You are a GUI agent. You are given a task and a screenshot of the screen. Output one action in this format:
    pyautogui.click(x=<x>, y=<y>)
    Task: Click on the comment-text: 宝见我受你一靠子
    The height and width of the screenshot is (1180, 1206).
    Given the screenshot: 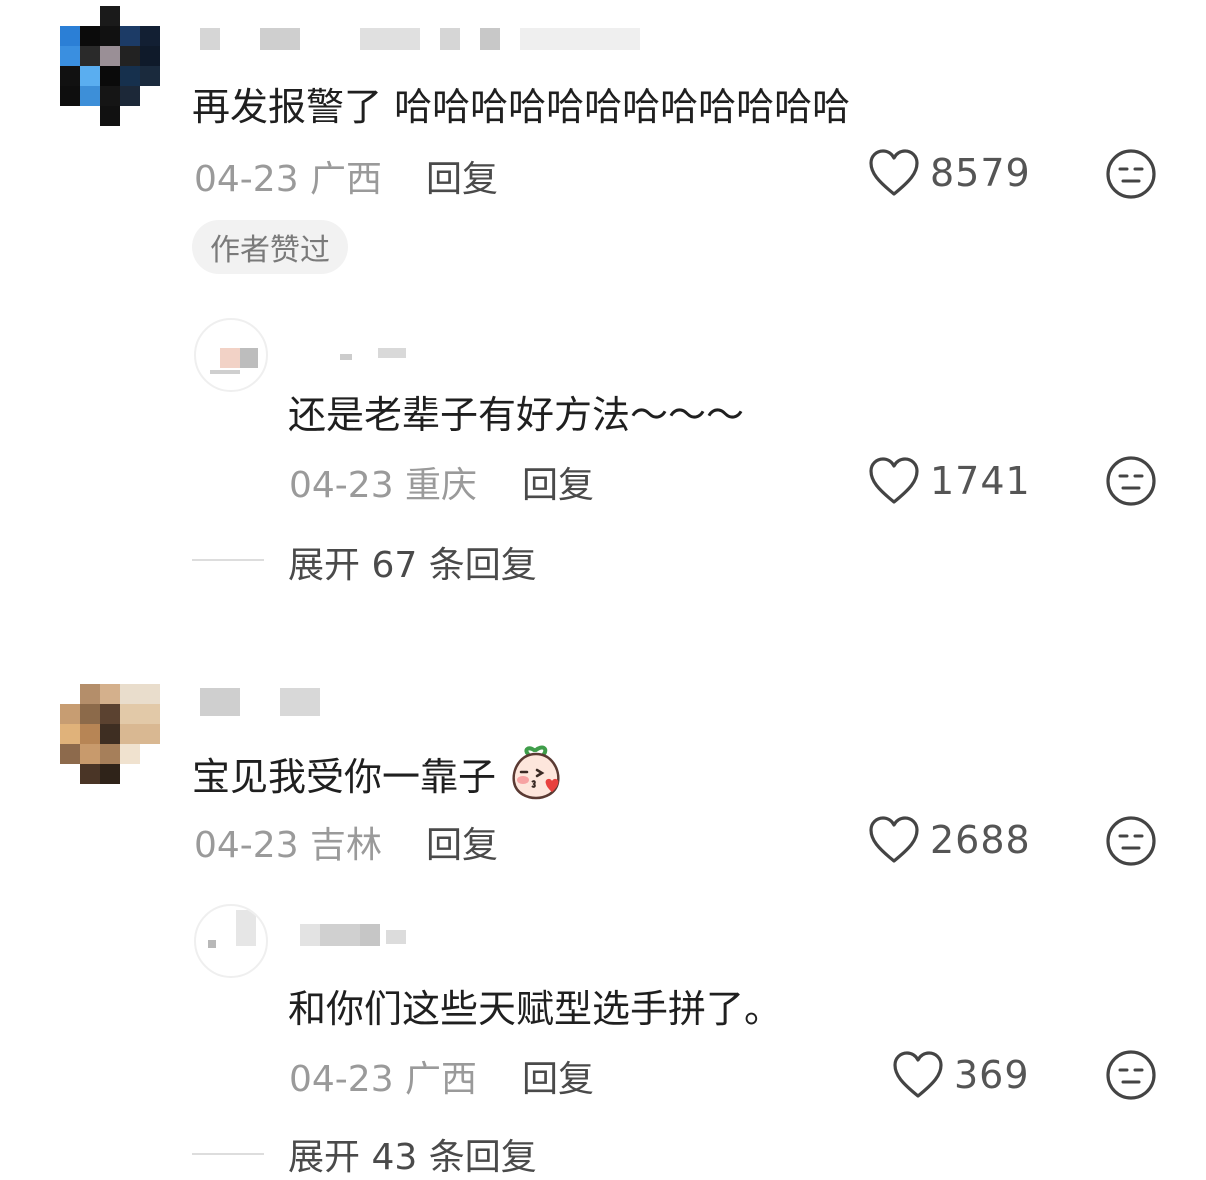 What is the action you would take?
    pyautogui.click(x=378, y=772)
    